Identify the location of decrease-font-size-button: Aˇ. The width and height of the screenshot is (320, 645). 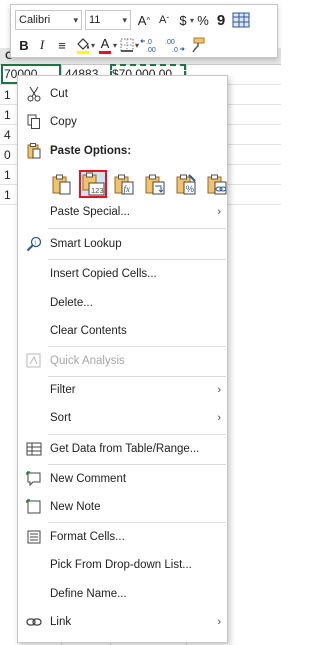
(164, 20).